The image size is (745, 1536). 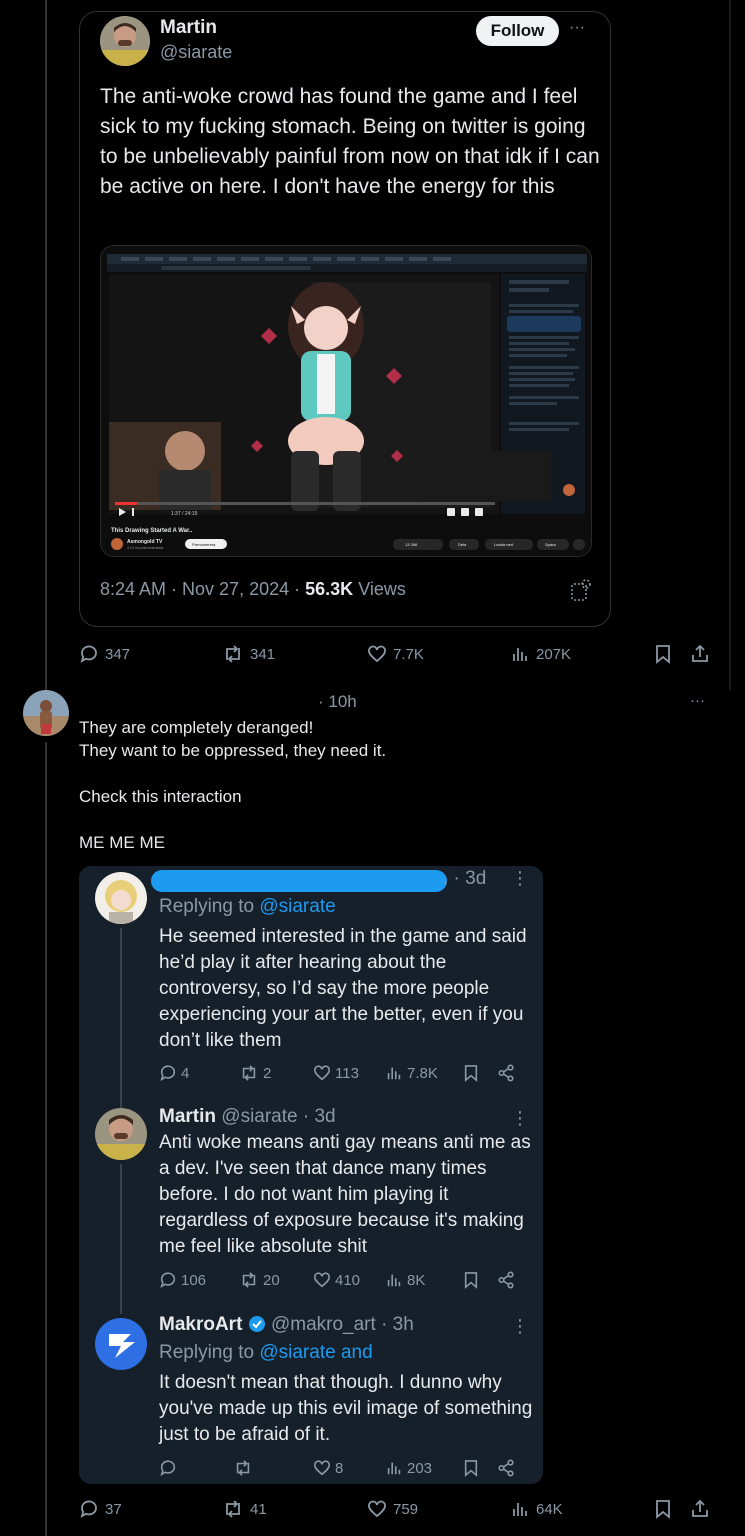 I want to click on views-button: 207K, so click(x=540, y=654).